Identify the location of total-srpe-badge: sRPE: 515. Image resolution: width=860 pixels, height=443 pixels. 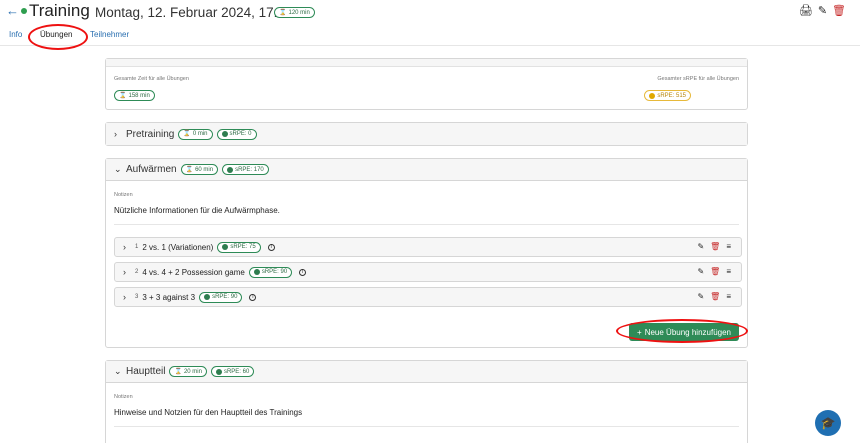
(667, 95).